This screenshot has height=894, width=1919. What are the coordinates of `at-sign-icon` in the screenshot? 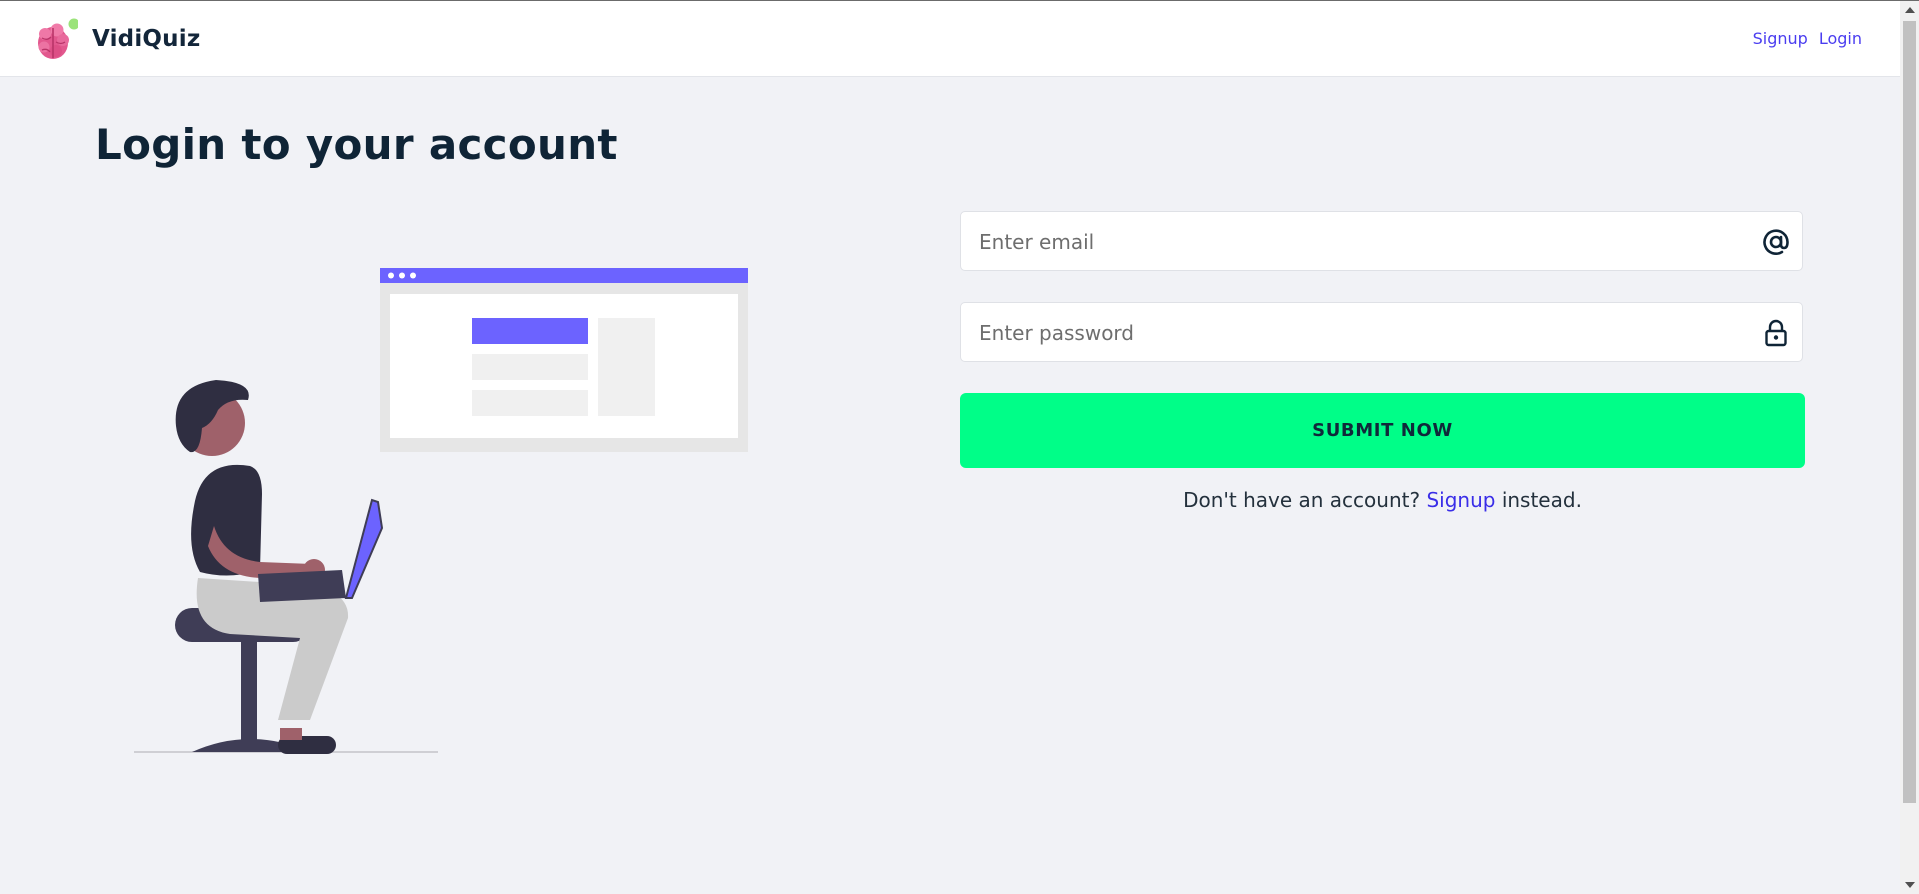 It's located at (1776, 242).